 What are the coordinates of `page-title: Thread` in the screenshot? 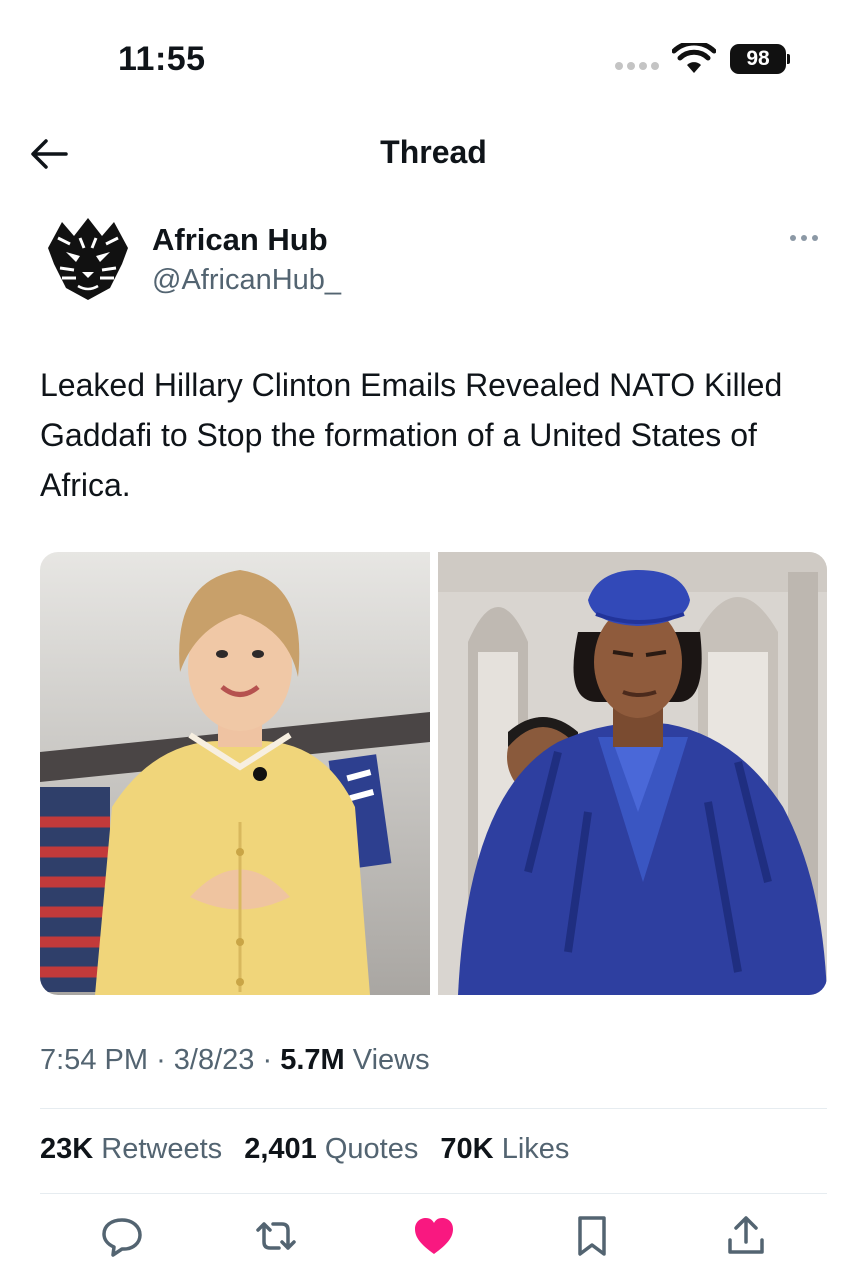 It's located at (433, 152).